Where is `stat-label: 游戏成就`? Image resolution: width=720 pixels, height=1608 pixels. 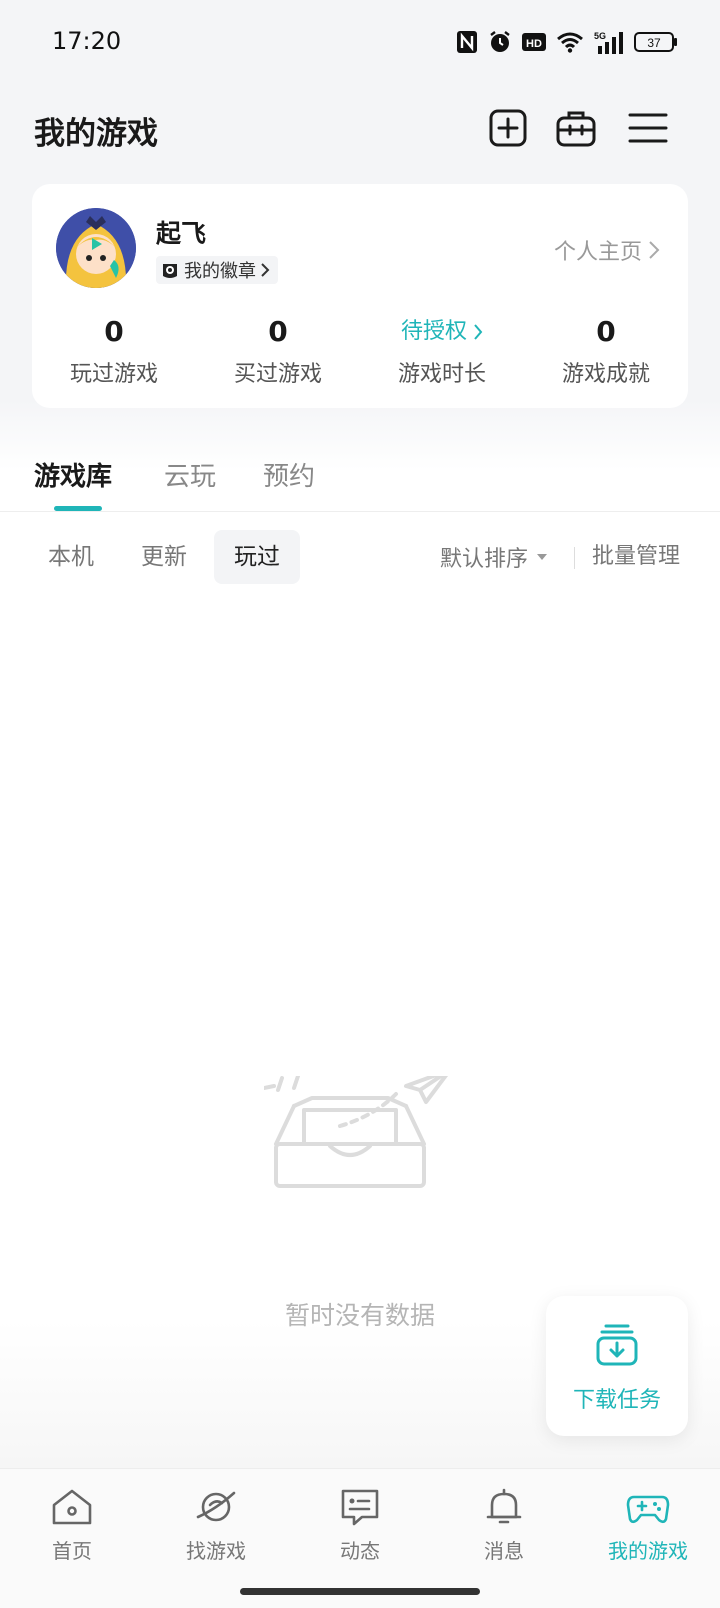 stat-label: 游戏成就 is located at coordinates (605, 374).